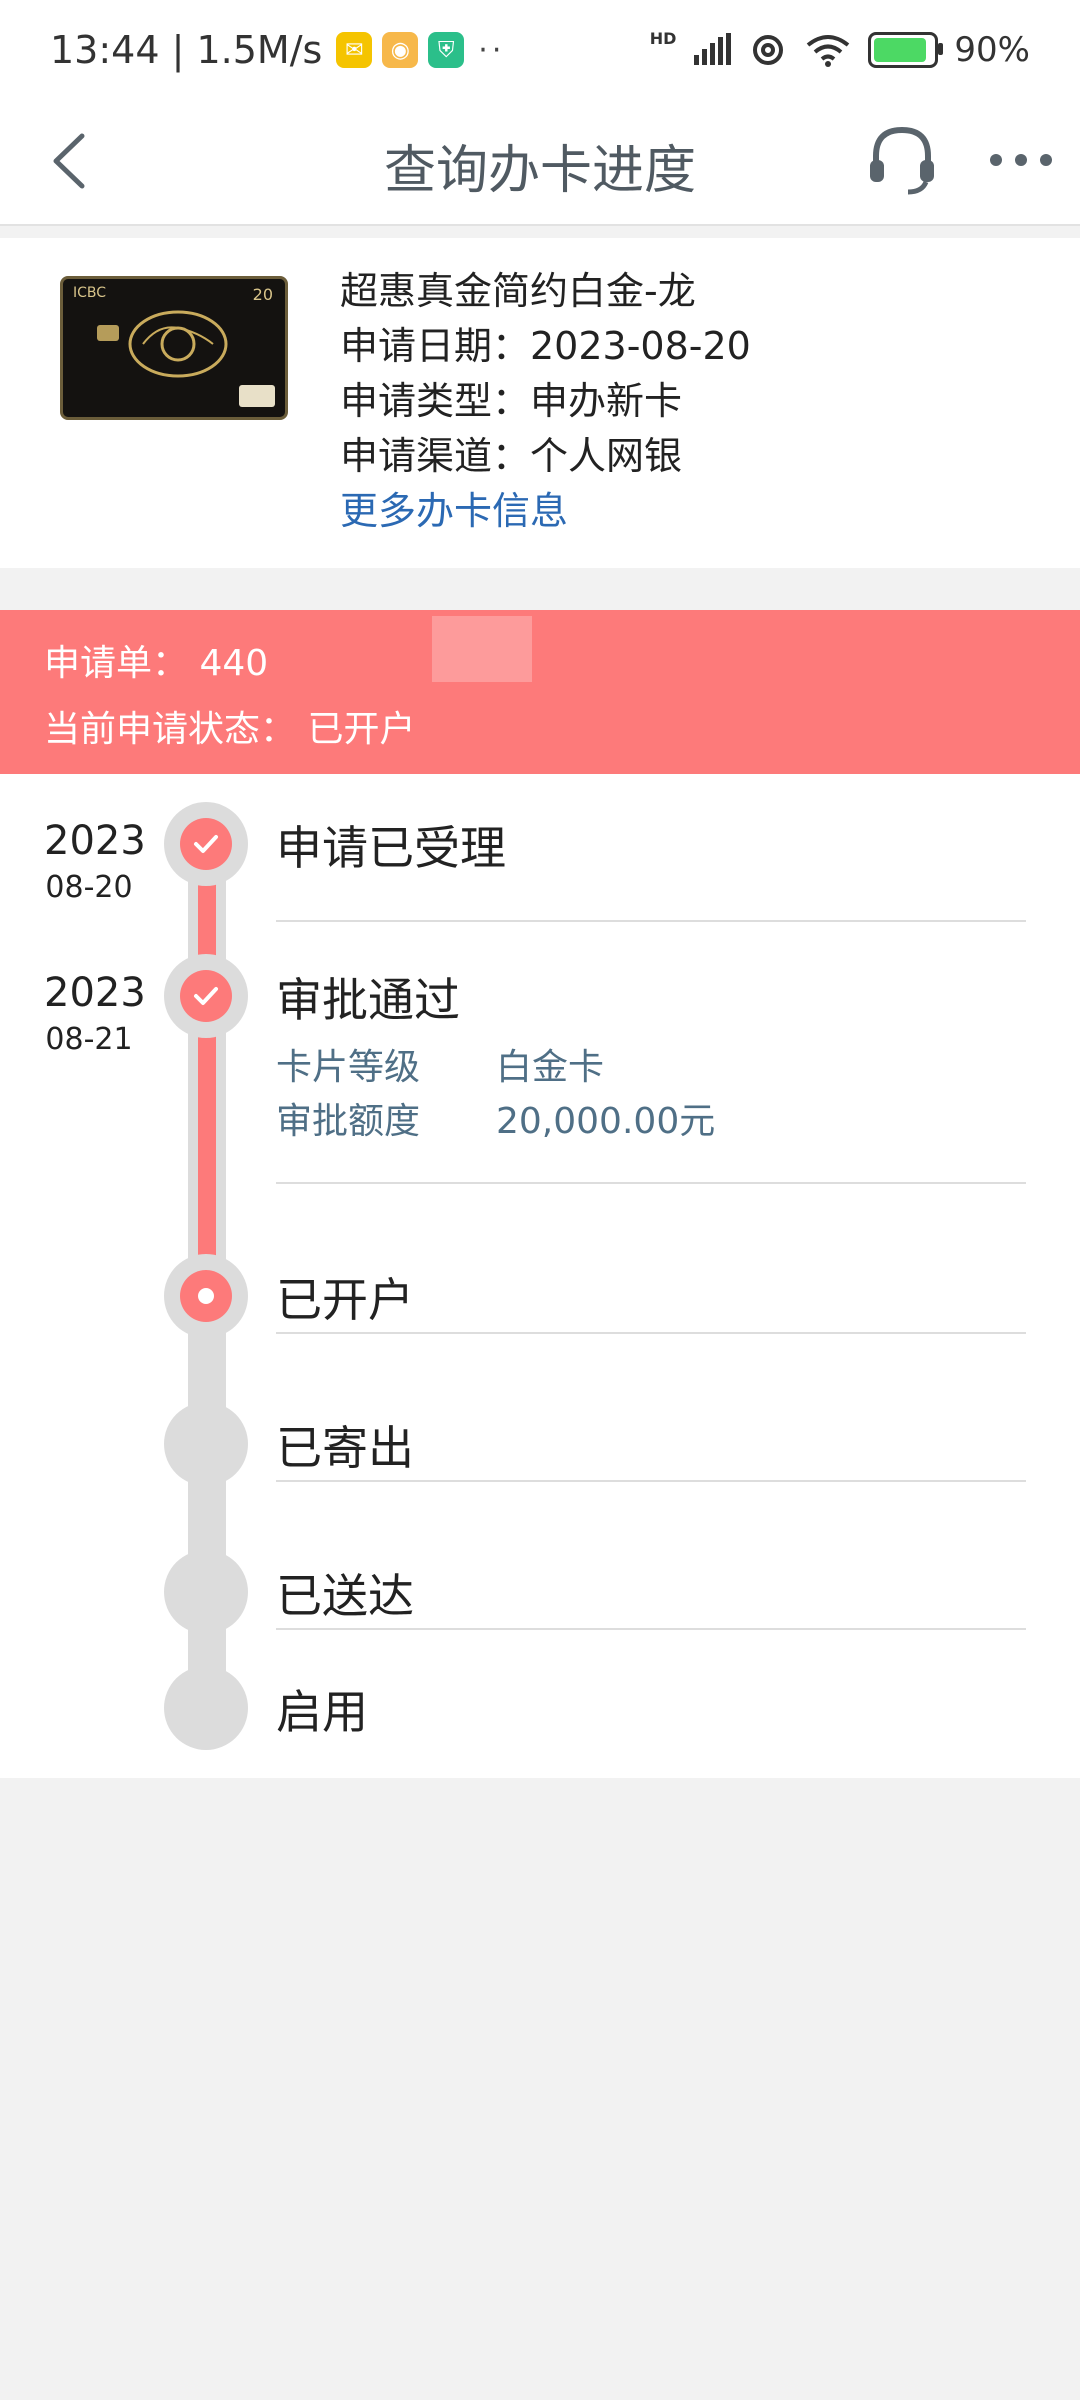 The height and width of the screenshot is (2400, 1080). What do you see at coordinates (545, 511) in the screenshot?
I see `more-card-info-link: 更多办卡信息` at bounding box center [545, 511].